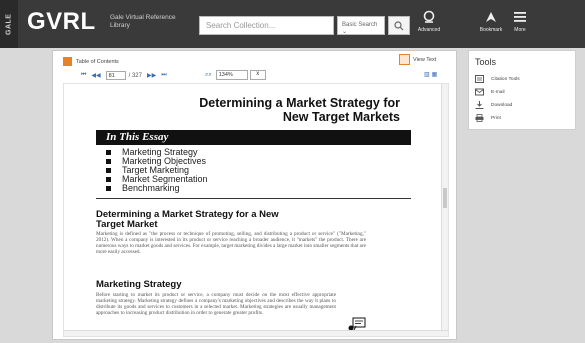 The width and height of the screenshot is (585, 343). Describe the element at coordinates (115, 75) in the screenshot. I see `page-number-input: 81` at that location.